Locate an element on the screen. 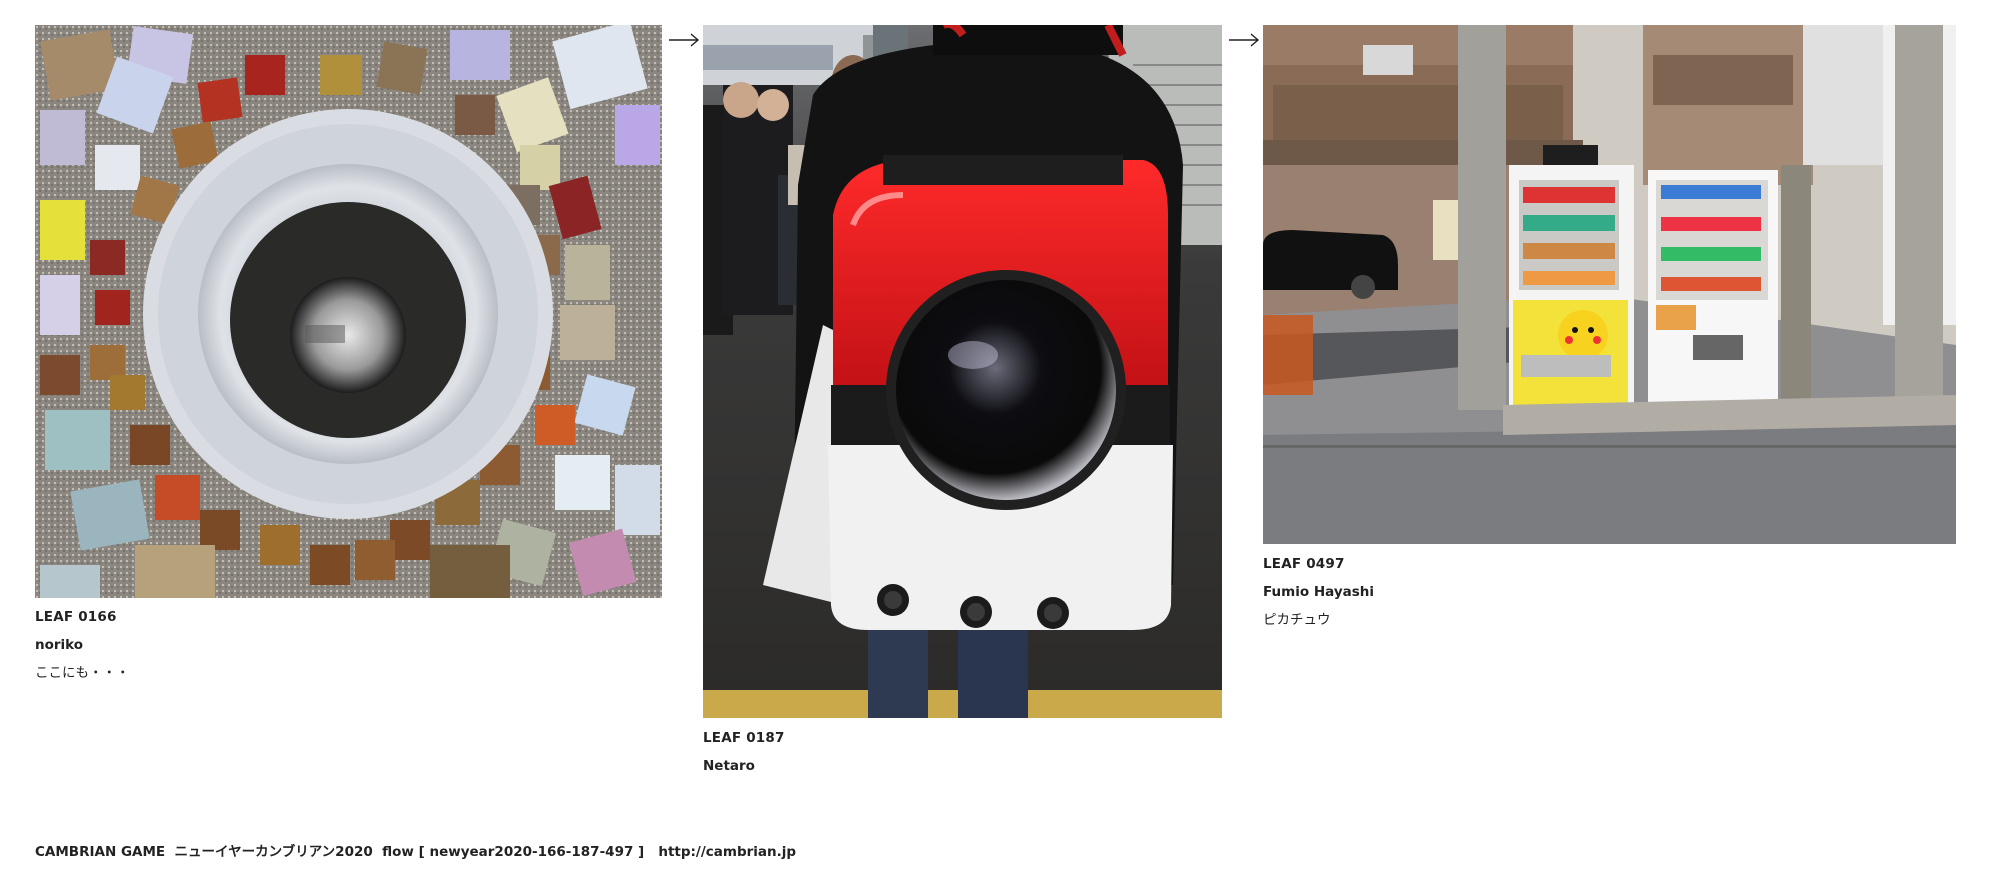 The width and height of the screenshot is (1991, 872). author-name: noriko is located at coordinates (82, 645).